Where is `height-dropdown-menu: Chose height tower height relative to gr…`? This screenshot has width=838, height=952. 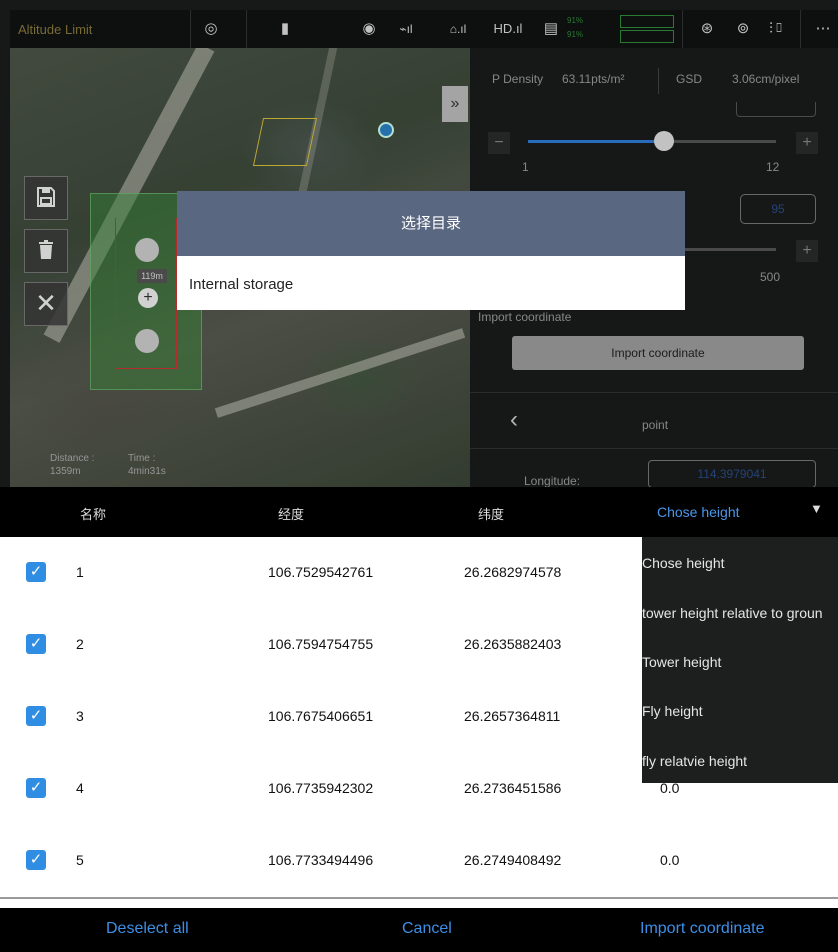 height-dropdown-menu: Chose height tower height relative to gr… is located at coordinates (740, 660).